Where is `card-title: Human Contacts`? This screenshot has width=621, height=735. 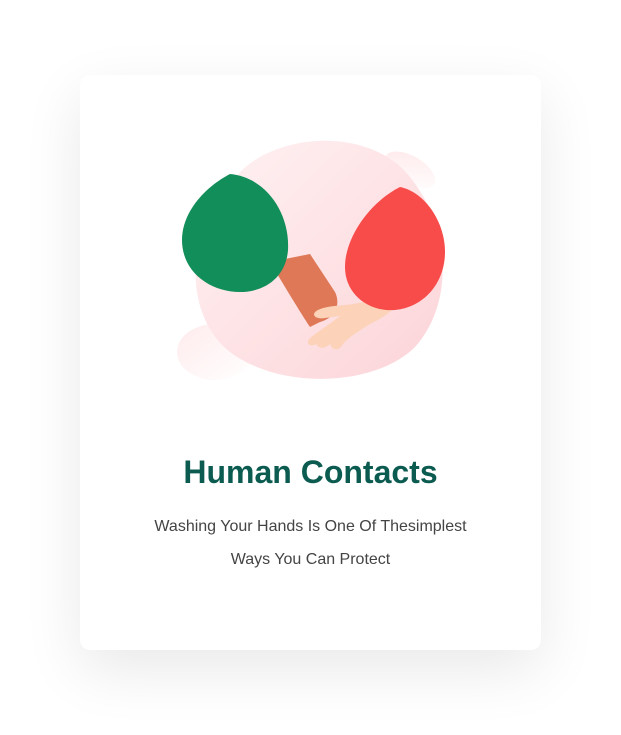
card-title: Human Contacts is located at coordinates (310, 472).